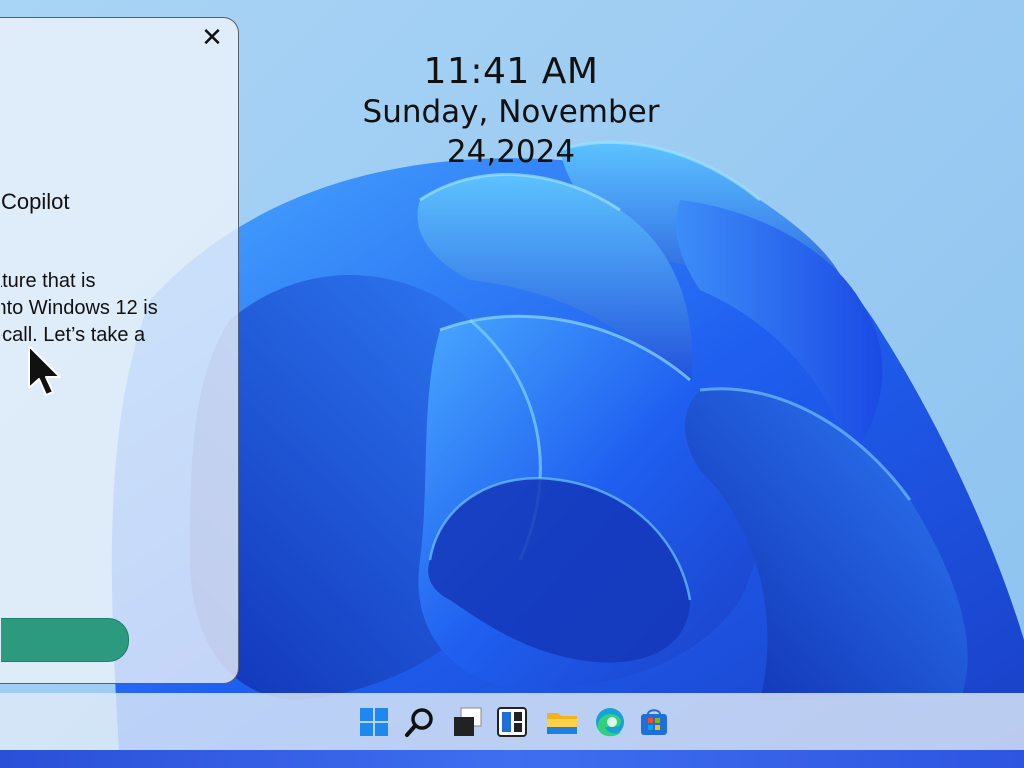  I want to click on file-explorer-icon, so click(562, 722).